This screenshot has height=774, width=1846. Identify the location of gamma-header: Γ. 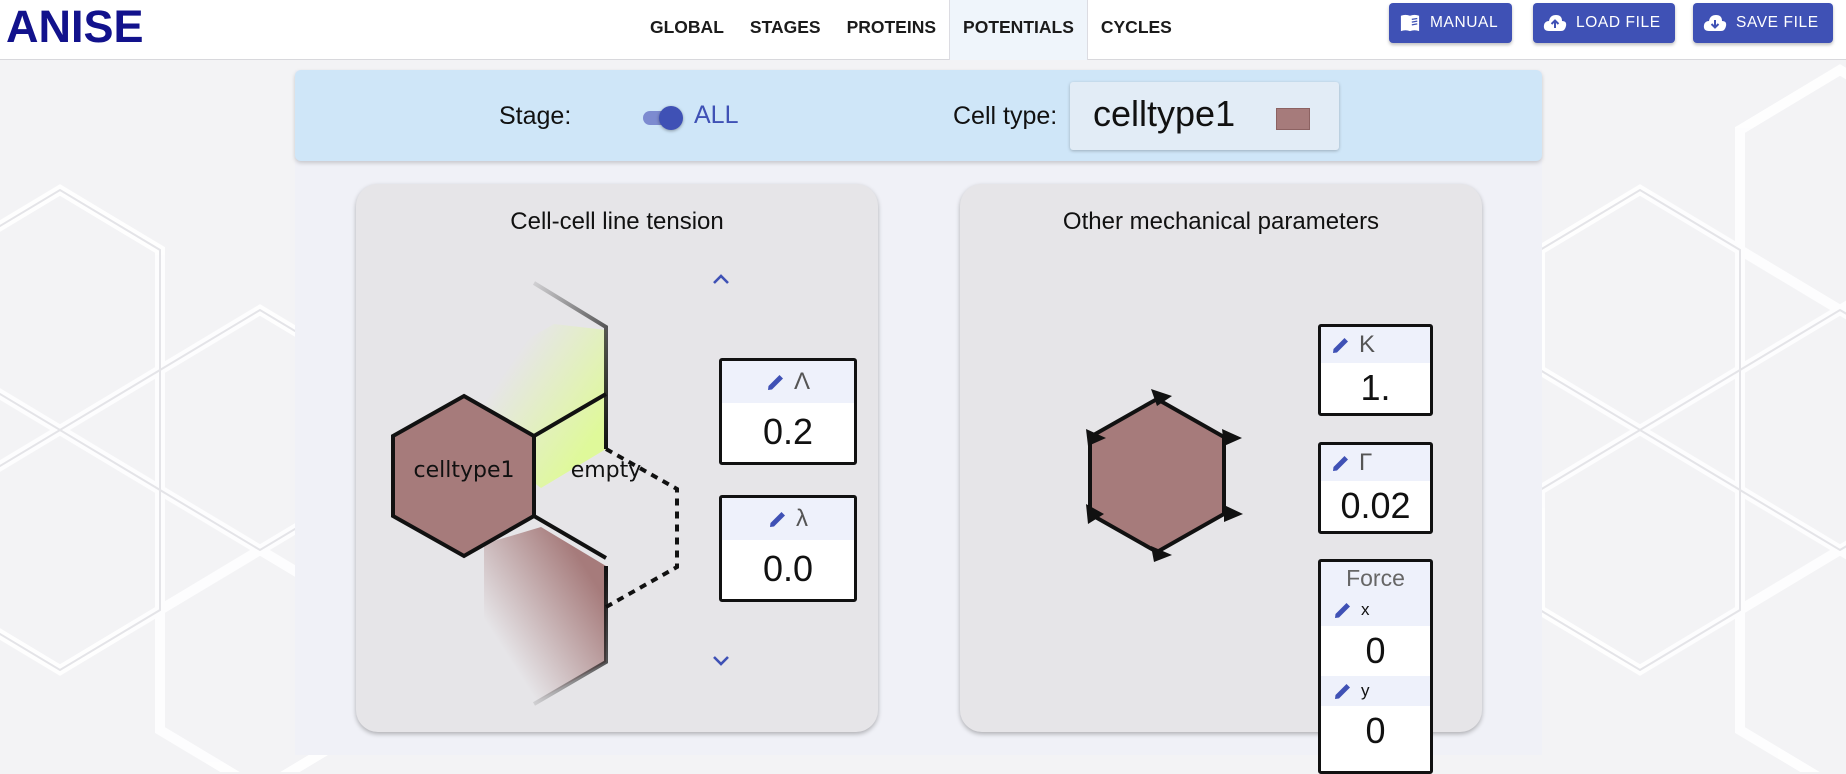
(1375, 463).